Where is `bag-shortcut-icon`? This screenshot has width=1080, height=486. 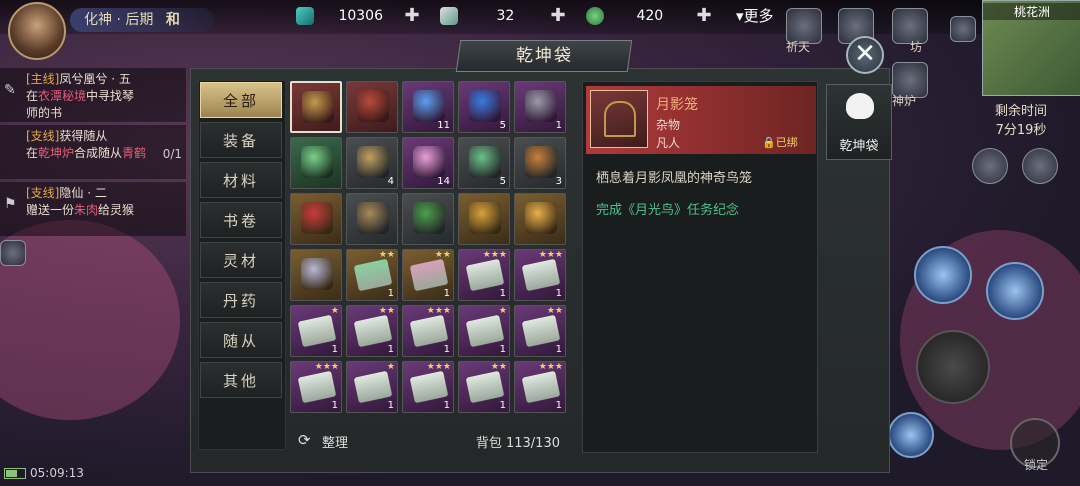 bag-shortcut-icon is located at coordinates (990, 166).